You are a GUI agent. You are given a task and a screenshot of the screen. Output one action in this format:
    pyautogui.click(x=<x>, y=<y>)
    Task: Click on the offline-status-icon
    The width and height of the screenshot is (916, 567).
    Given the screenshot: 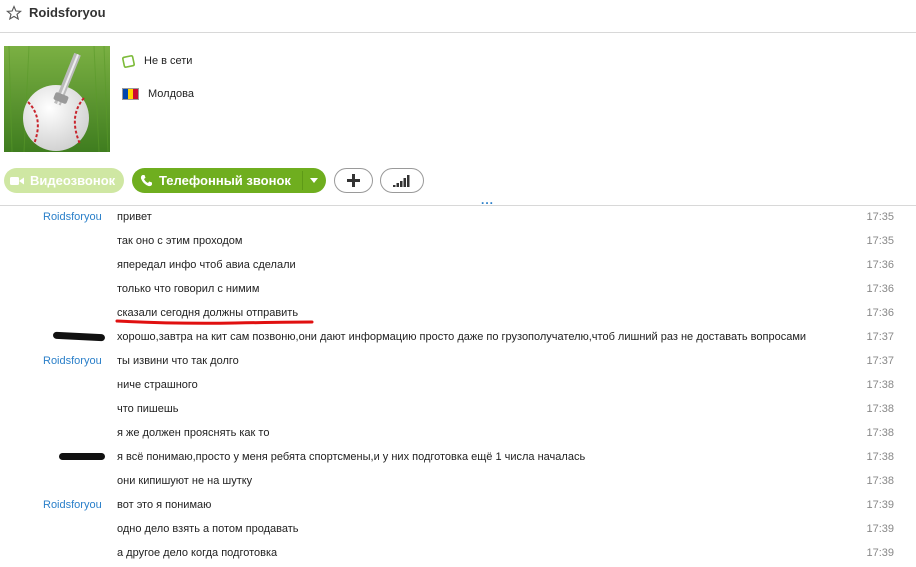 What is the action you would take?
    pyautogui.click(x=128, y=61)
    